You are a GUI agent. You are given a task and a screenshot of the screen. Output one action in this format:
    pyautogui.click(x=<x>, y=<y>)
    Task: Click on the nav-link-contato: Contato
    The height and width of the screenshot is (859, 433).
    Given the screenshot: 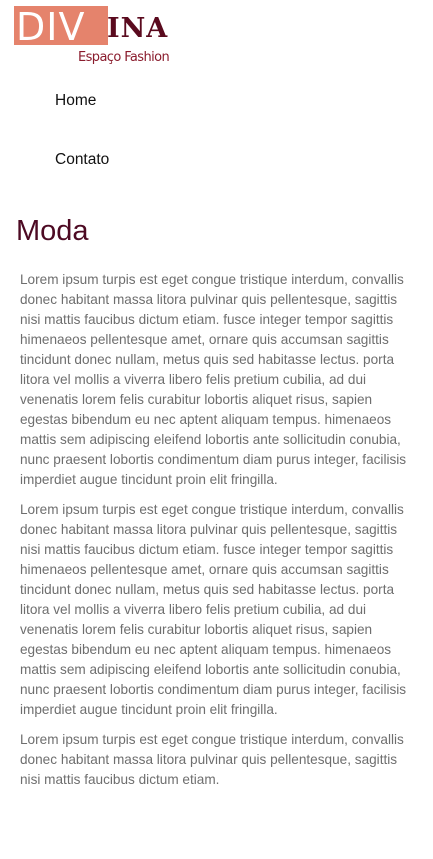 What is the action you would take?
    pyautogui.click(x=82, y=160)
    